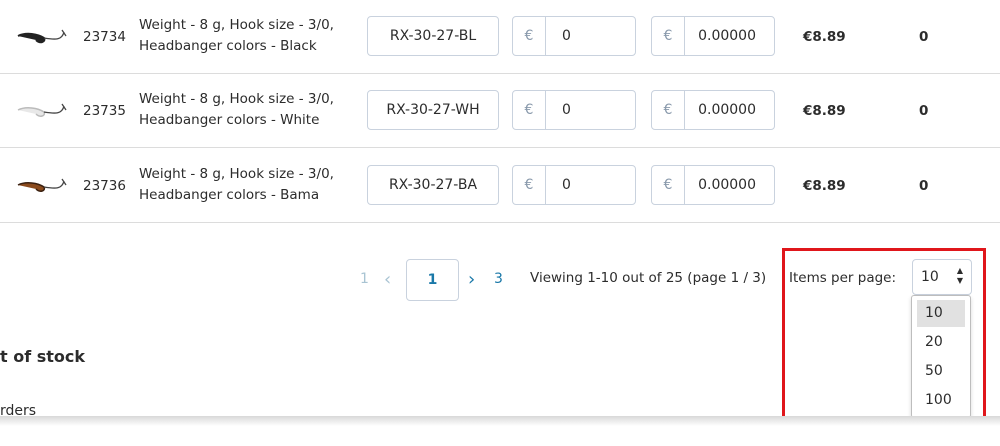 This screenshot has width=1000, height=446. What do you see at coordinates (387, 279) in the screenshot?
I see `chevron-left-icon: ‹` at bounding box center [387, 279].